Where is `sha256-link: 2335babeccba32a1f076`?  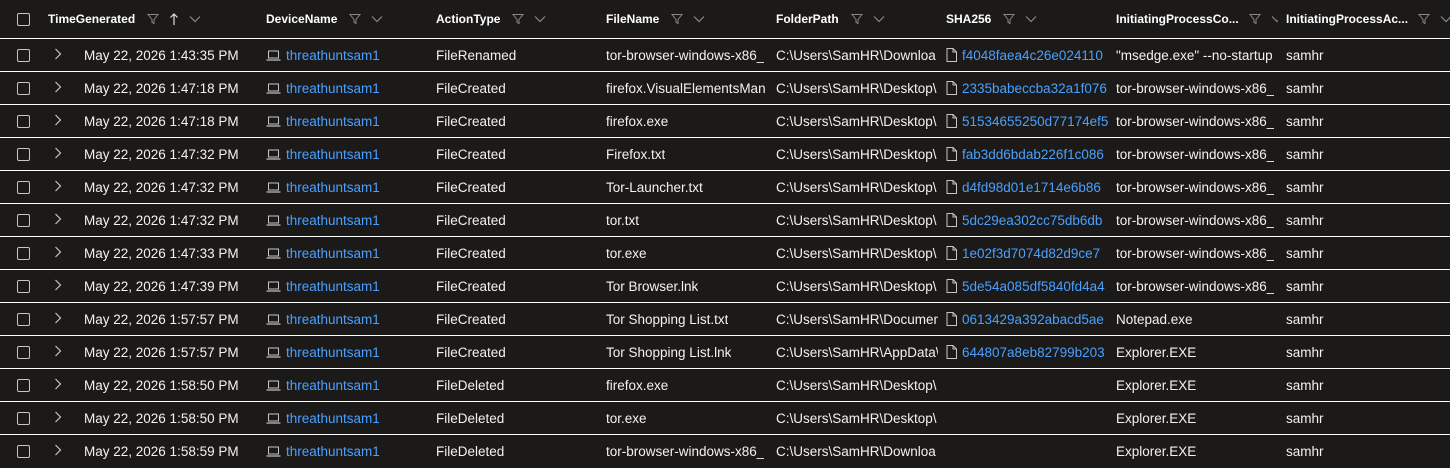
sha256-link: 2335babeccba32a1f076 is located at coordinates (1034, 88).